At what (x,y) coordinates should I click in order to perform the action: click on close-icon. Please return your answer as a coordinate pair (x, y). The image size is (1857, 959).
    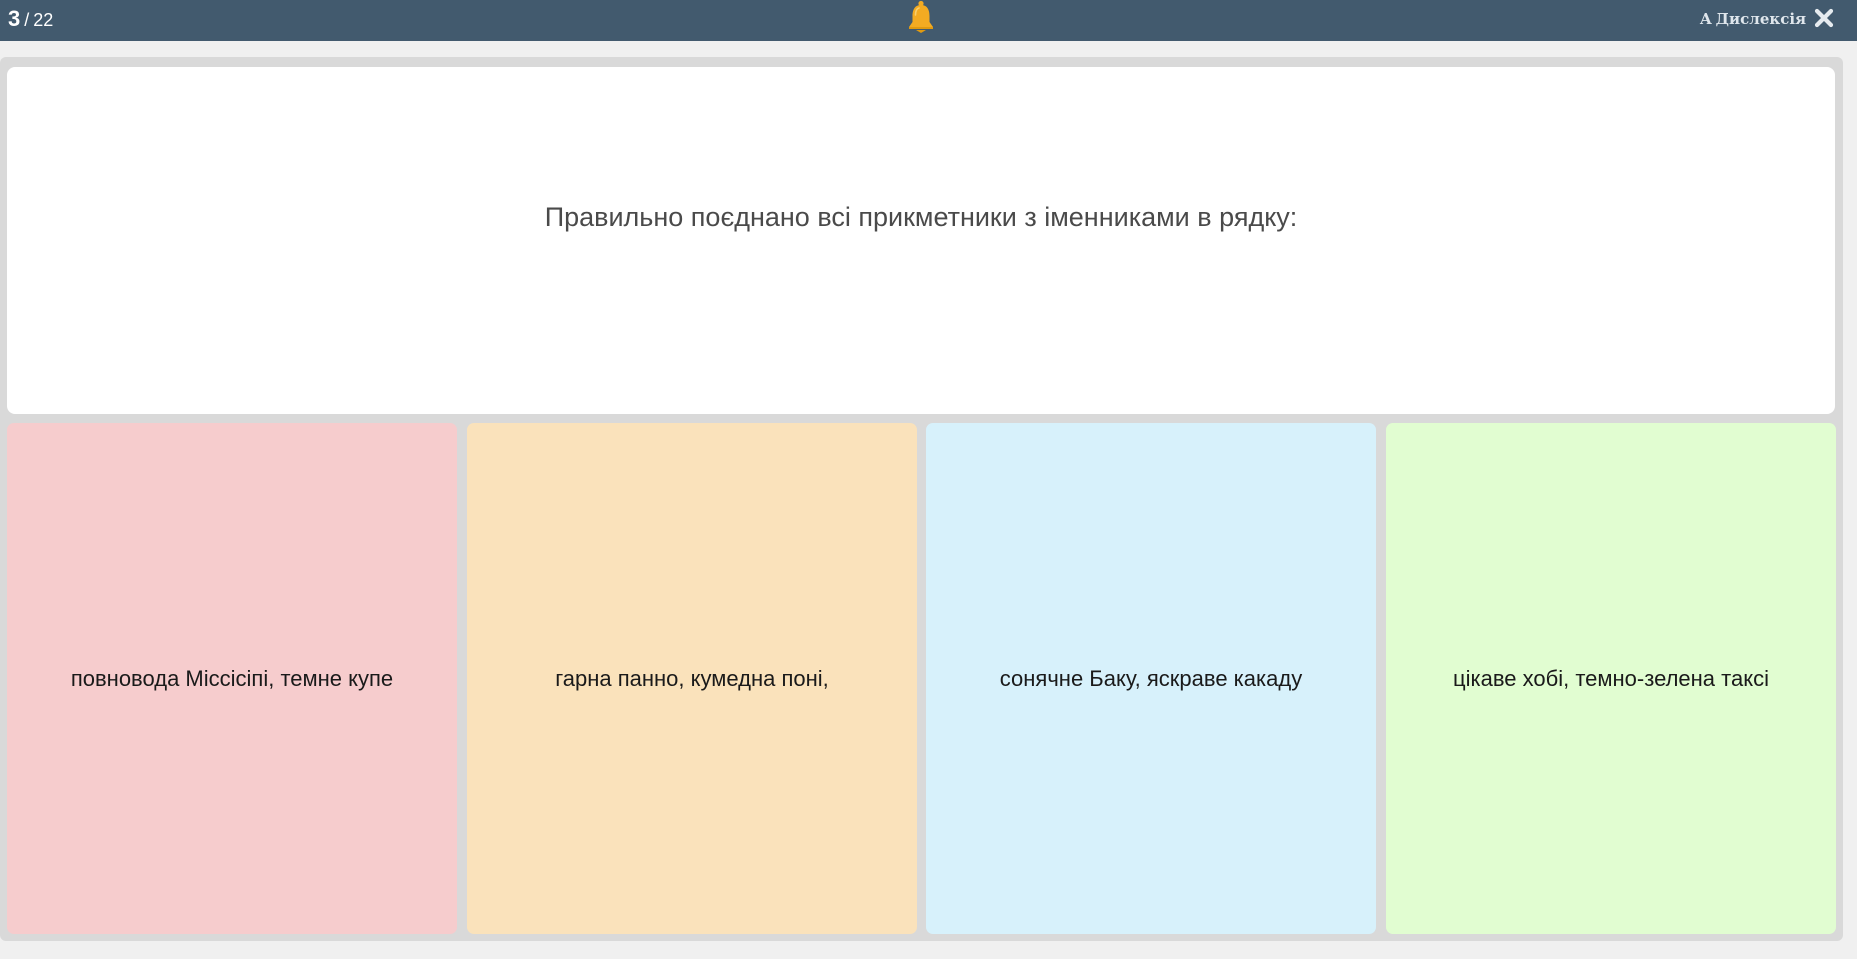
    Looking at the image, I should click on (1824, 18).